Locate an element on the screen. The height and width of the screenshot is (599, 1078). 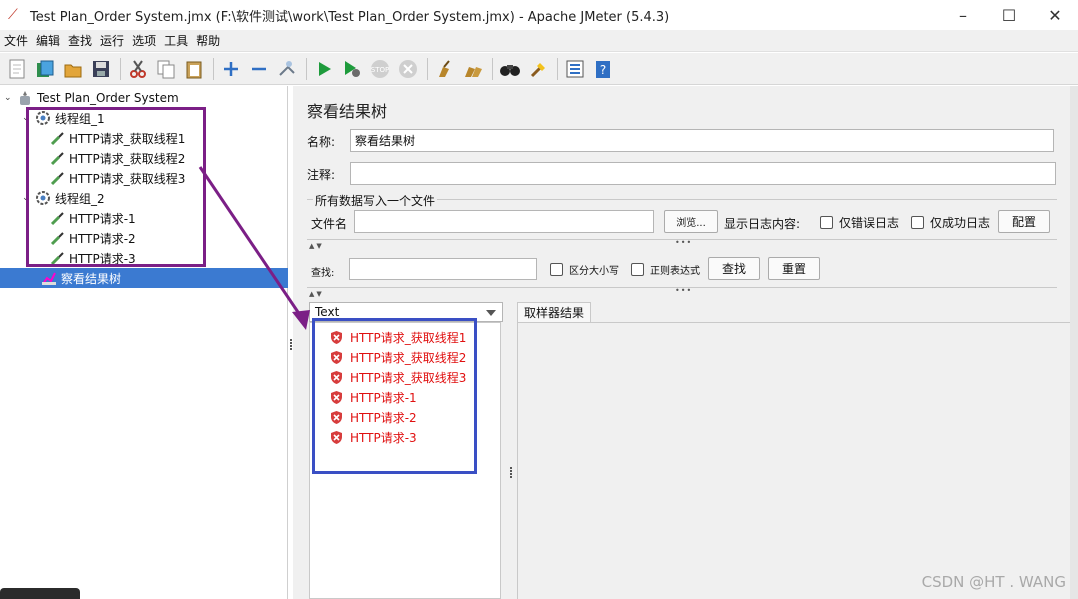
tree-node-view-results-tree: 察看结果树 is located at coordinates (144, 278).